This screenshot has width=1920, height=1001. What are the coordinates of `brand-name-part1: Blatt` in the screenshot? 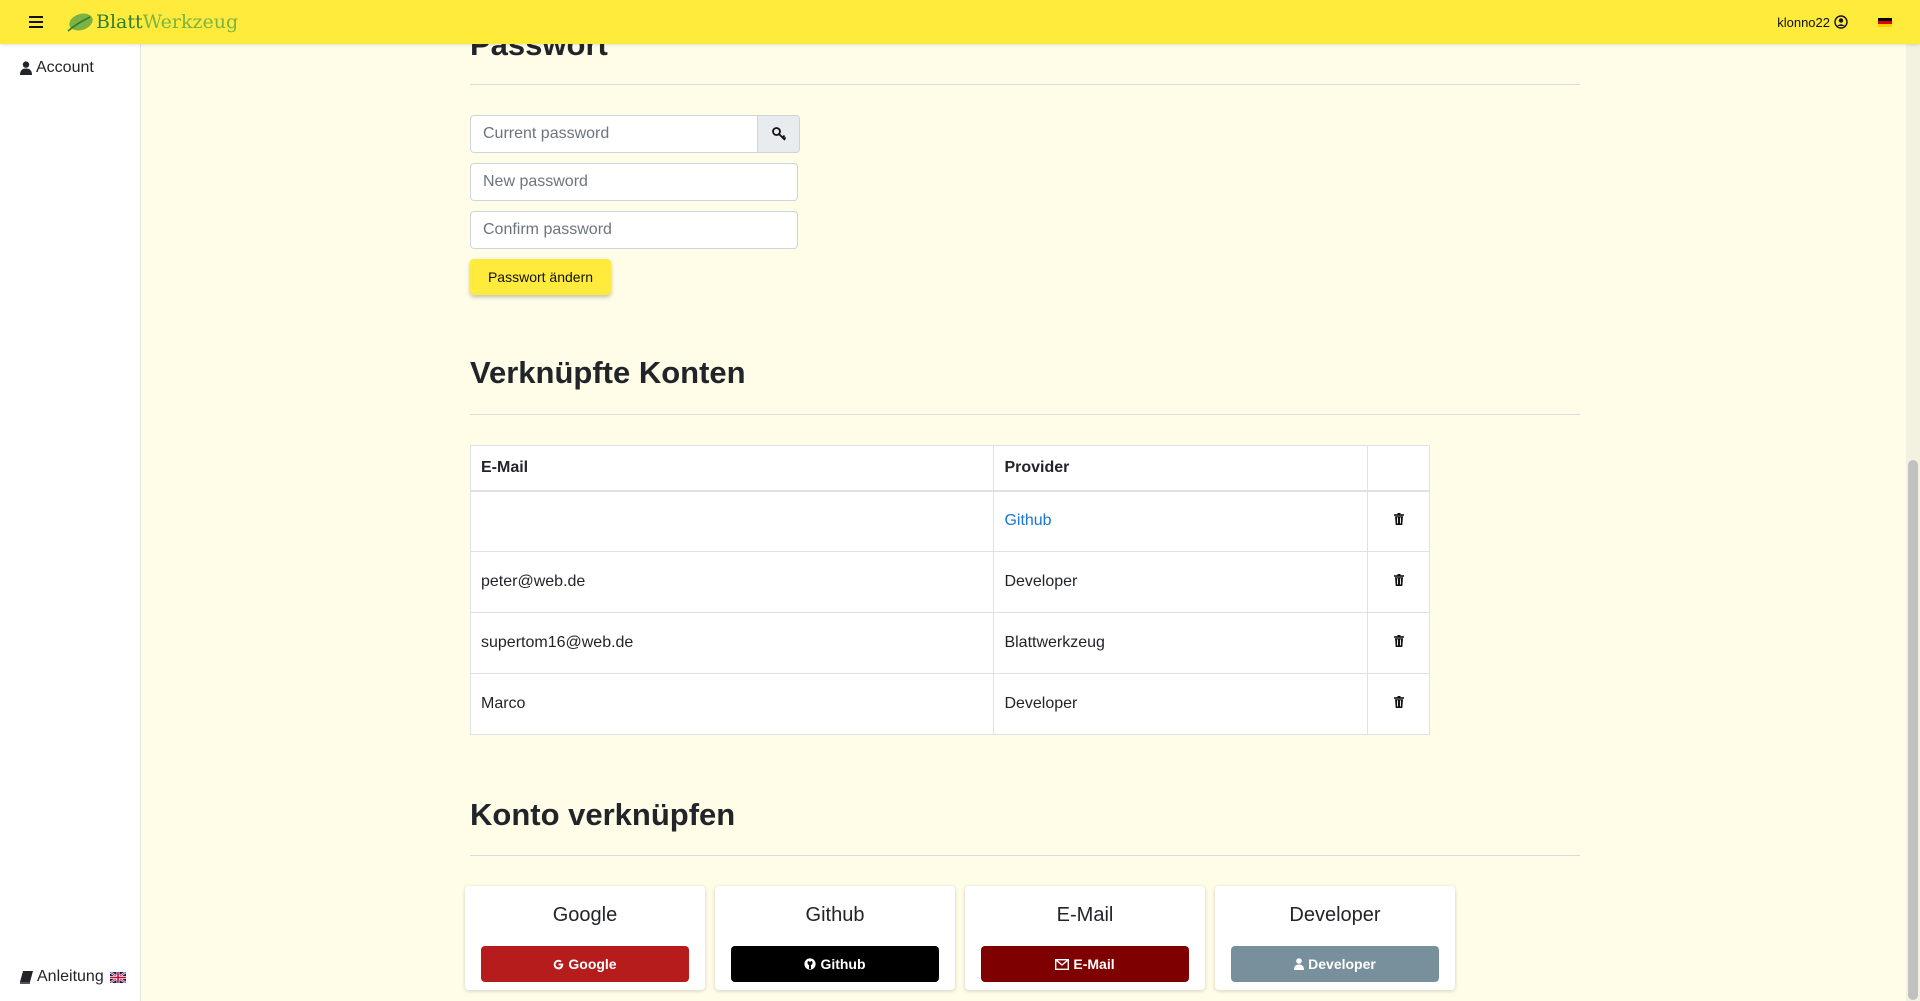 It's located at (119, 22).